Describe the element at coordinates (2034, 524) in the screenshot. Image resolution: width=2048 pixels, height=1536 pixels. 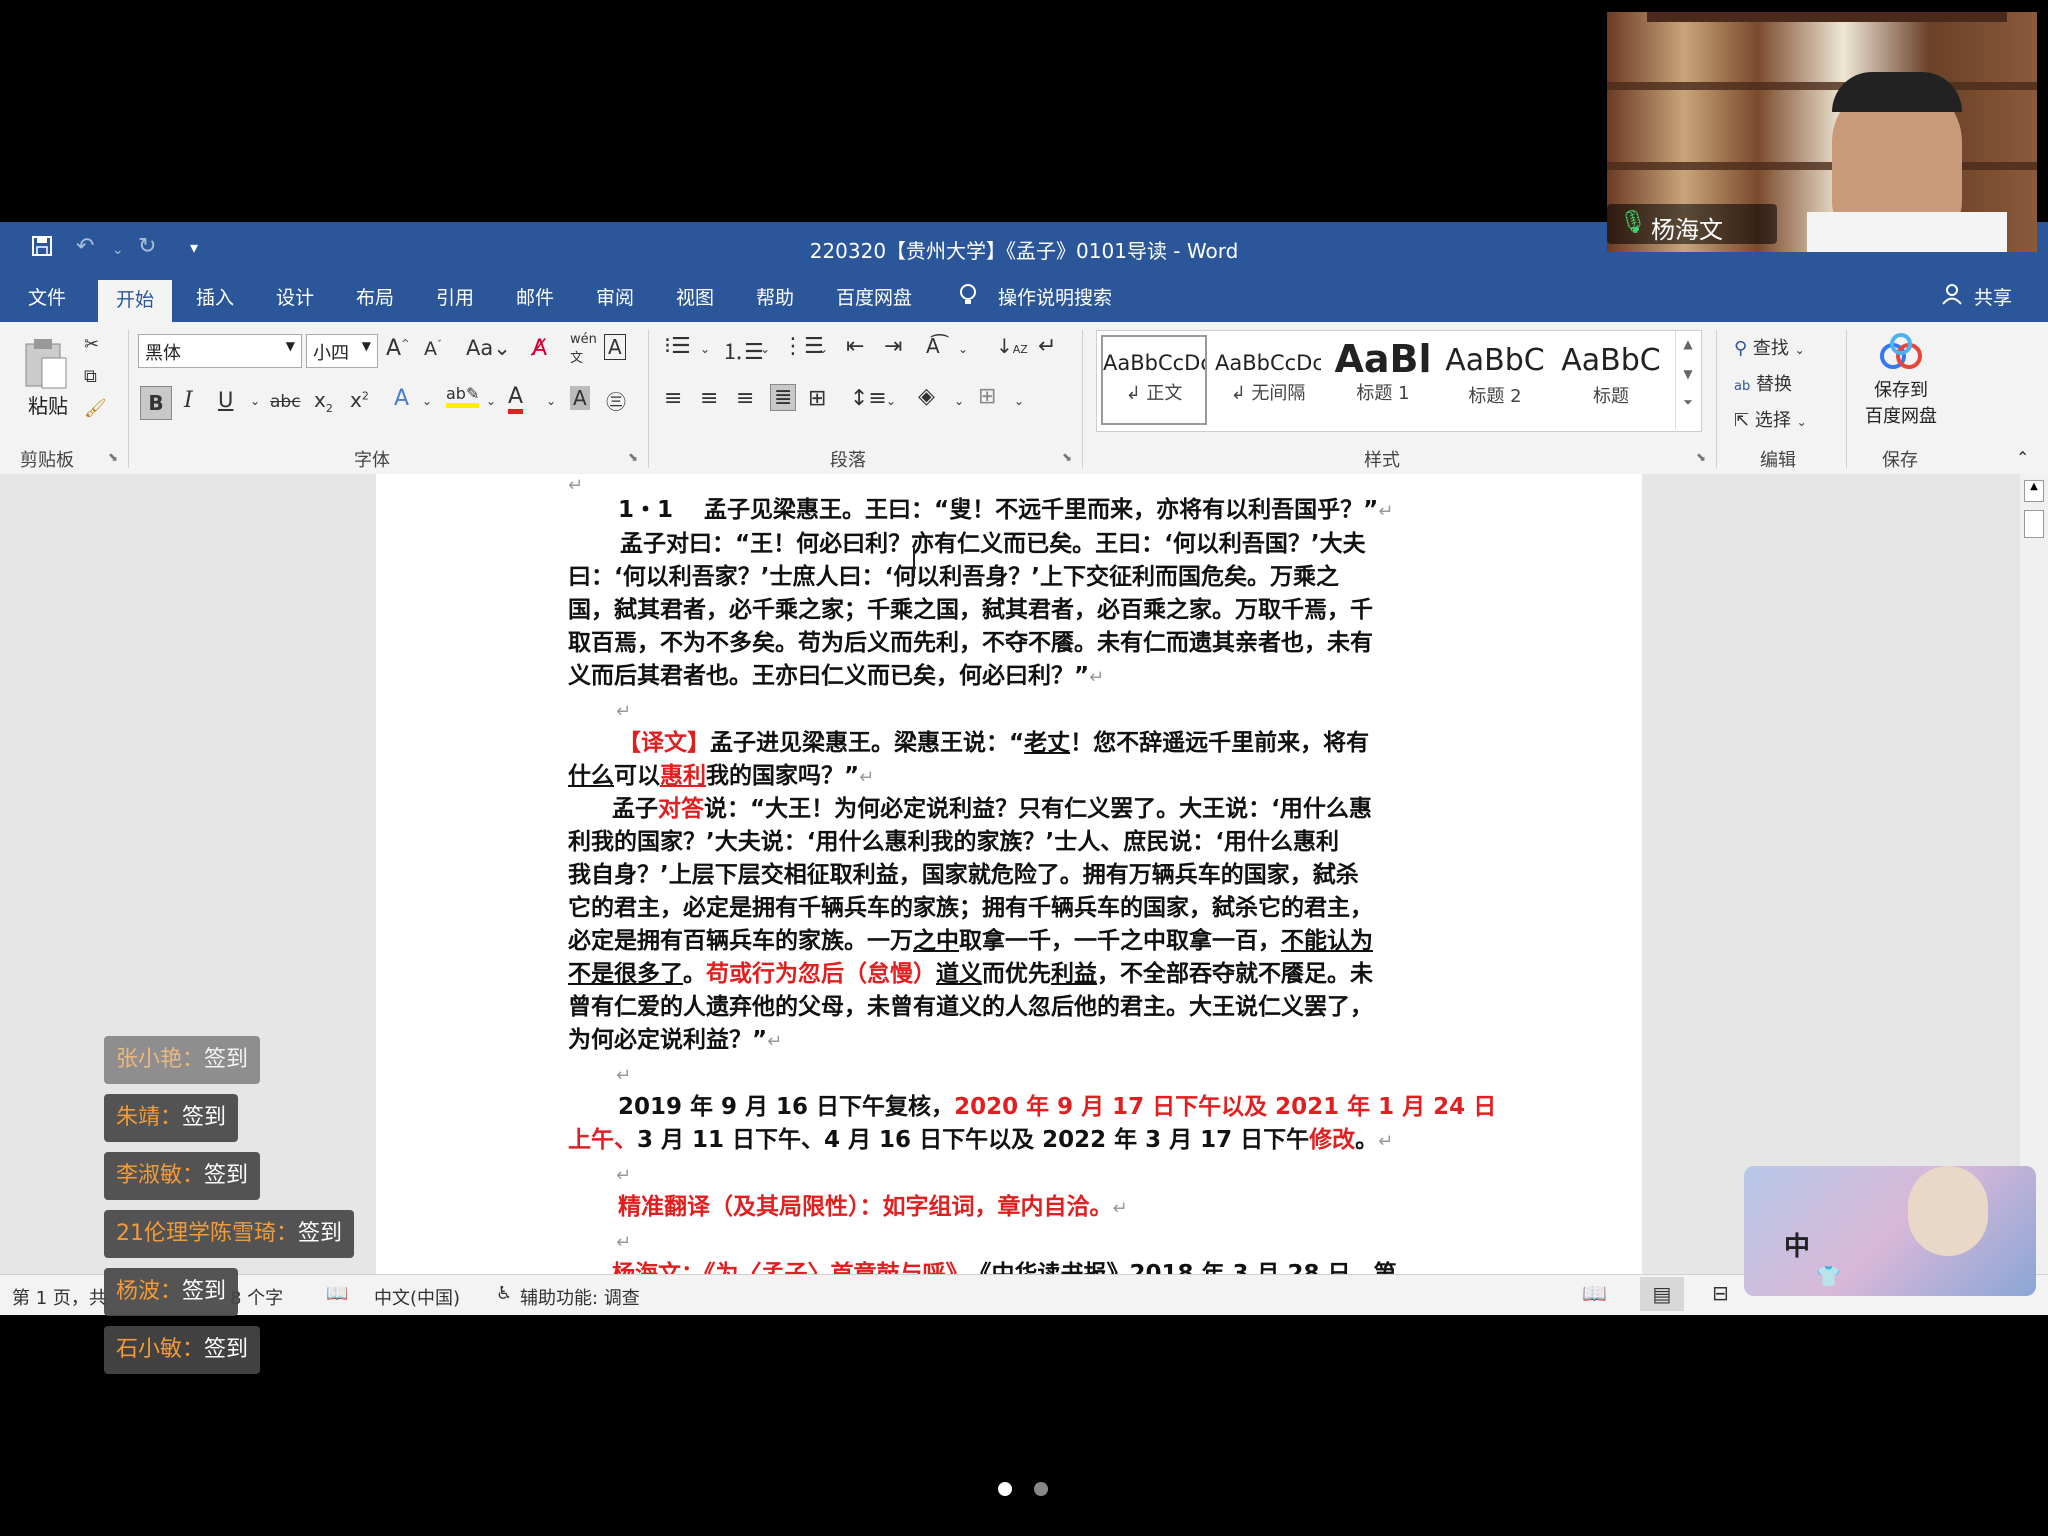
I see `scroll-thumb` at that location.